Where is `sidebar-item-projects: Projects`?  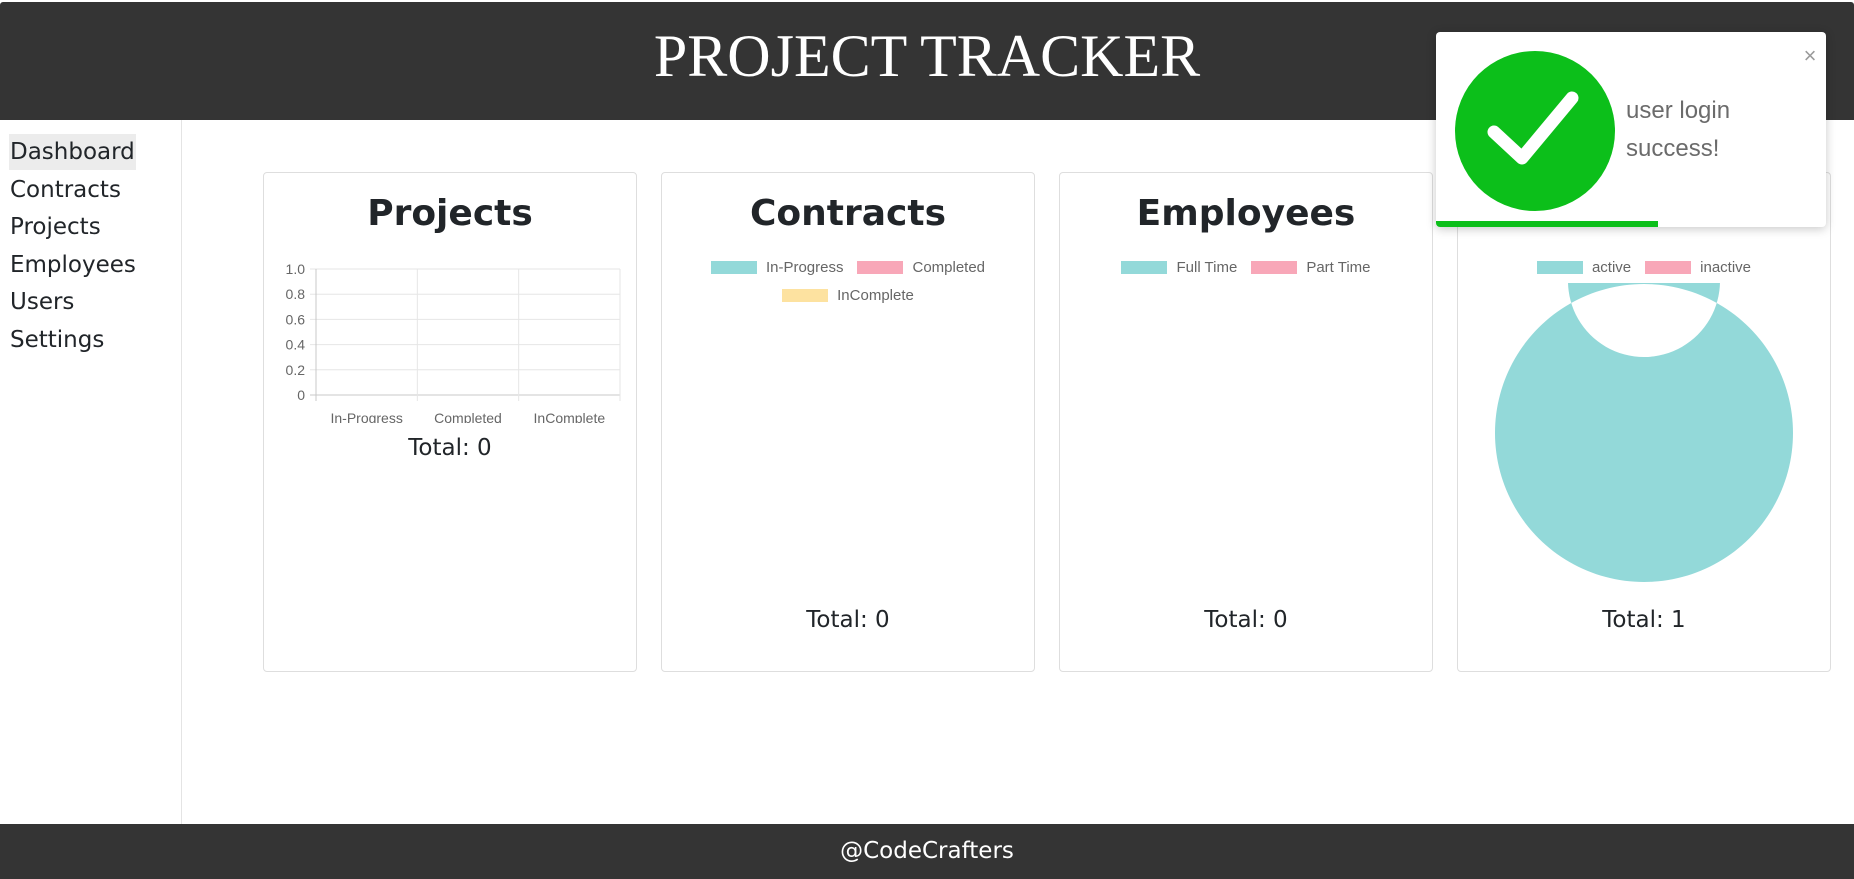
sidebar-item-projects: Projects is located at coordinates (55, 227).